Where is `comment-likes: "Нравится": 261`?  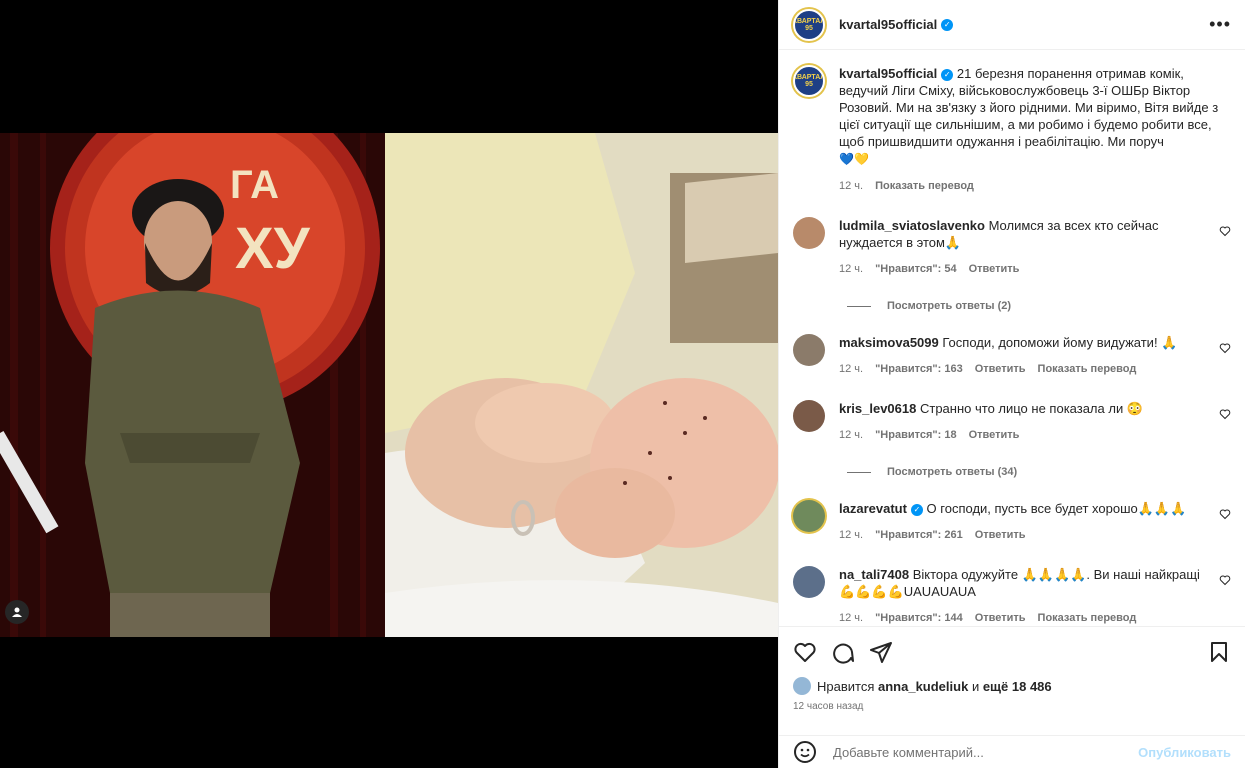 comment-likes: "Нравится": 261 is located at coordinates (919, 535).